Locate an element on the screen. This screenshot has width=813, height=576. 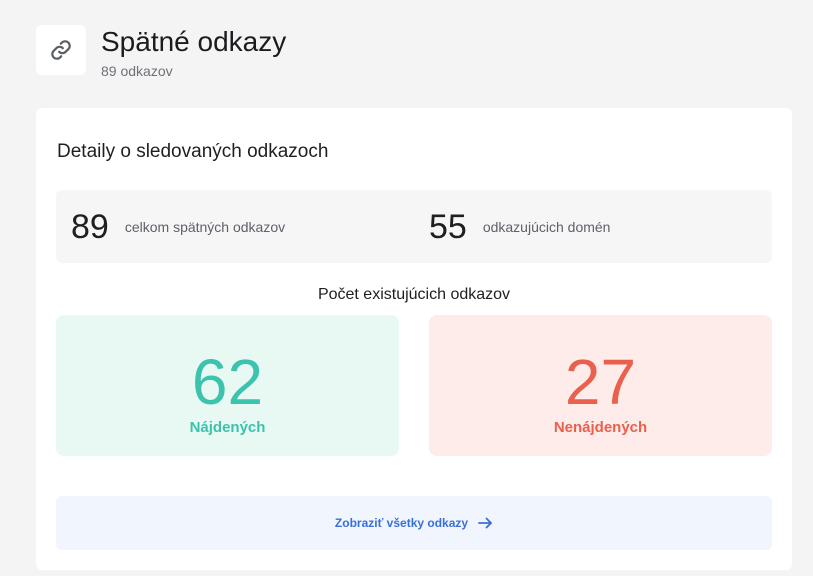
stat-total-backlinks: 89 celkom spätných odkazov is located at coordinates (178, 226).